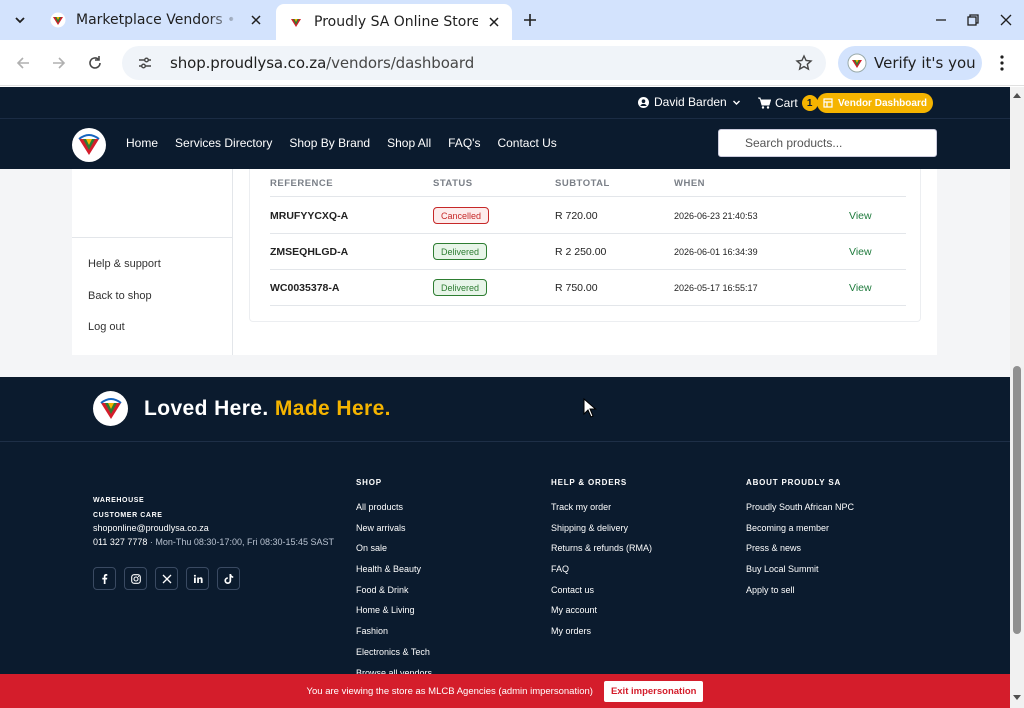  Describe the element at coordinates (461, 215) in the screenshot. I see `status-badge: Cancelled` at that location.